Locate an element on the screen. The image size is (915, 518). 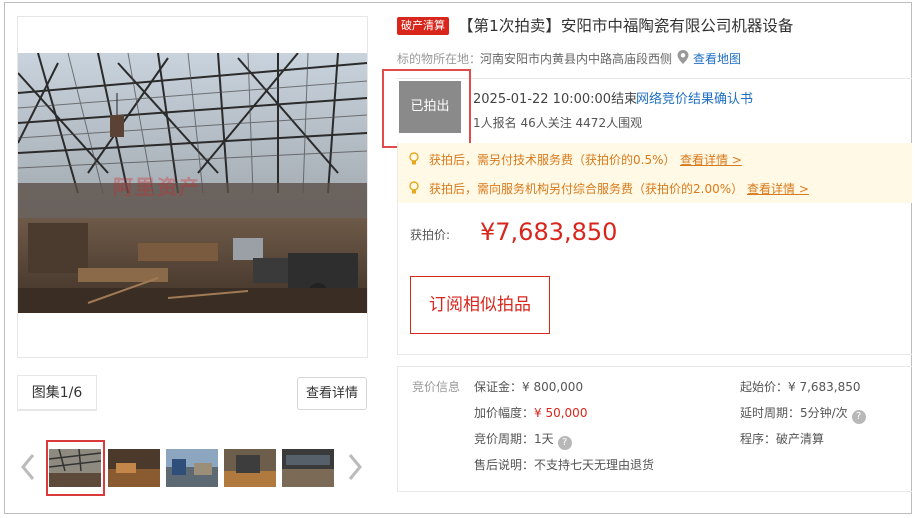
result-confirmation-link: 网络竞价结果确认书 is located at coordinates (694, 97).